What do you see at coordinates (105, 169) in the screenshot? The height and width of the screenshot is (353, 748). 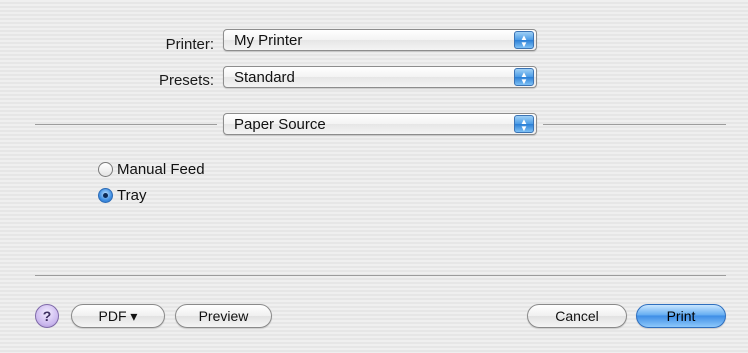 I see `radio-button-manual-feed` at bounding box center [105, 169].